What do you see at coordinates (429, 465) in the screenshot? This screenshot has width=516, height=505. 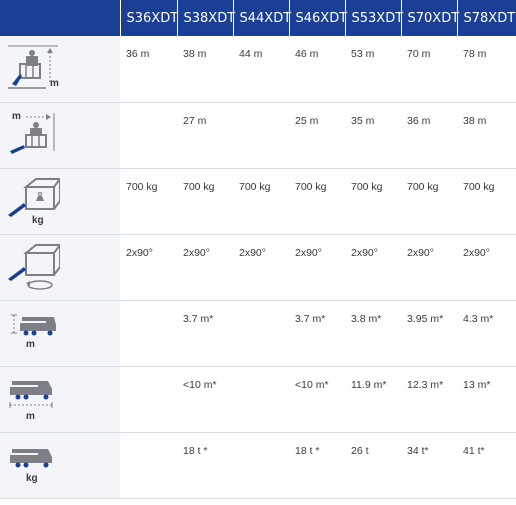 I see `table-cell: 34 t*` at bounding box center [429, 465].